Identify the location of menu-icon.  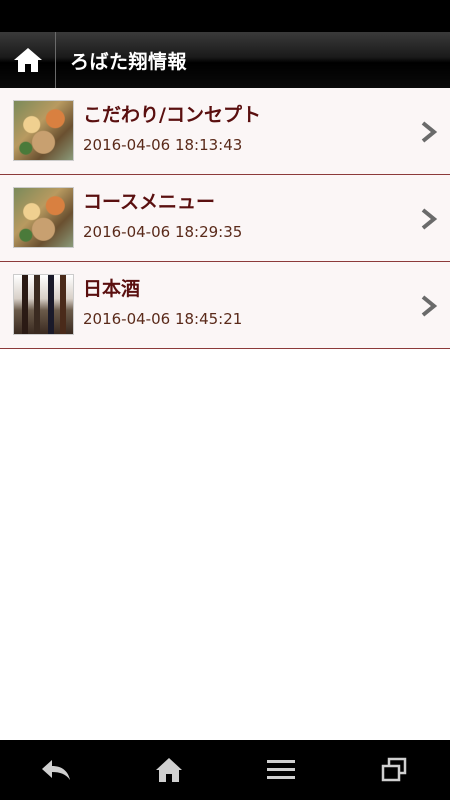
(281, 769).